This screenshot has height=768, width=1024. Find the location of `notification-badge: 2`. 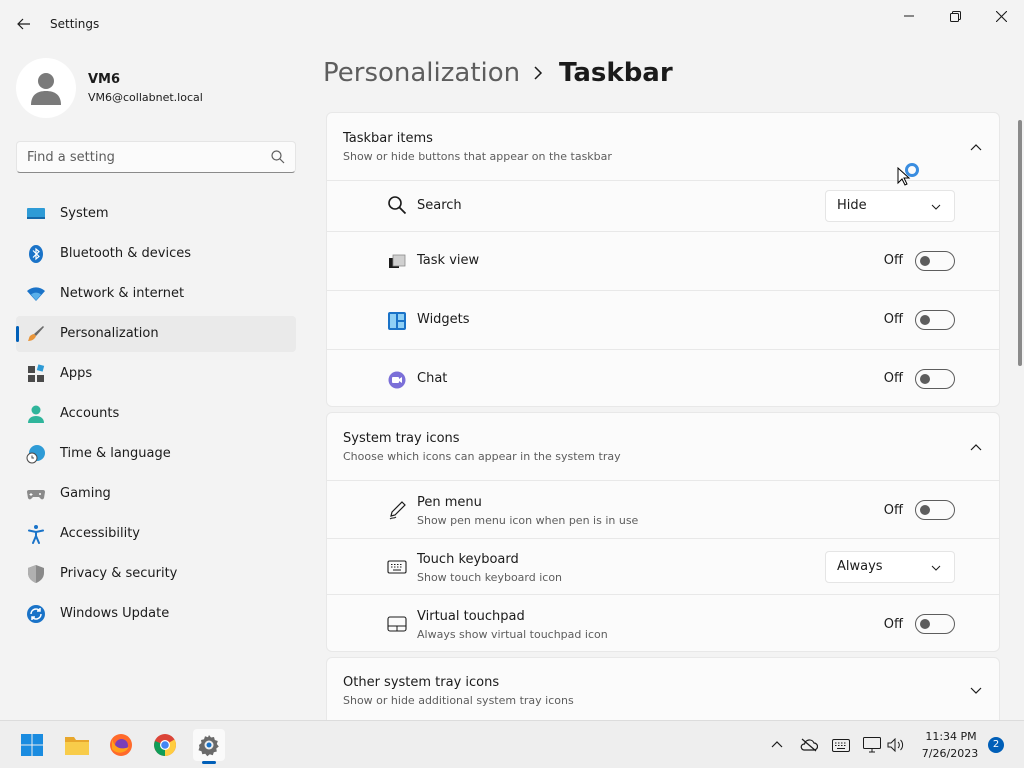

notification-badge: 2 is located at coordinates (996, 745).